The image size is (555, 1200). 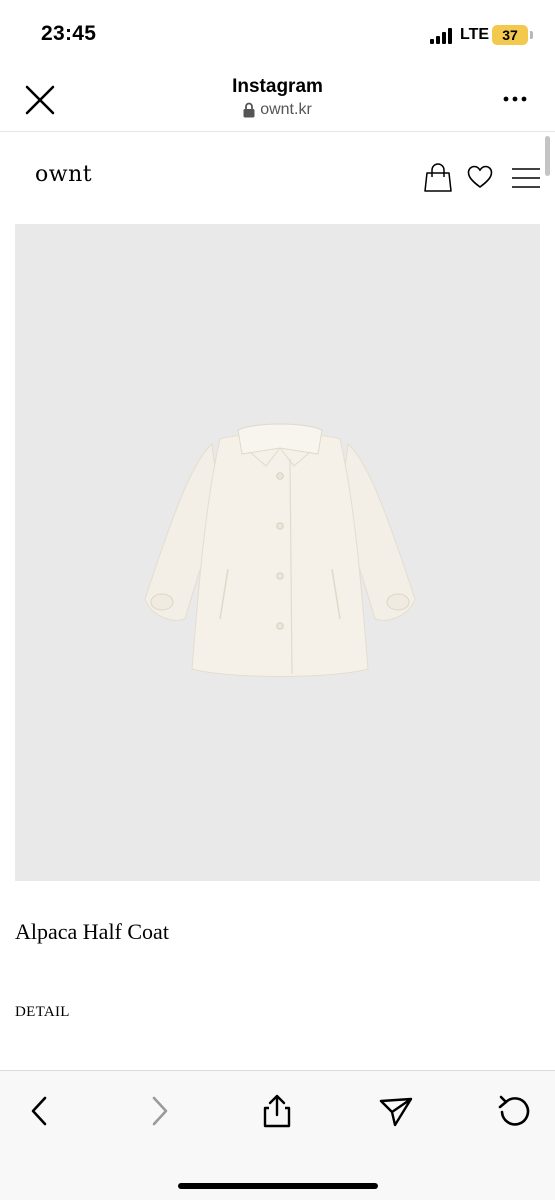 What do you see at coordinates (92, 931) in the screenshot?
I see `product-name: Alpaca Half Coat` at bounding box center [92, 931].